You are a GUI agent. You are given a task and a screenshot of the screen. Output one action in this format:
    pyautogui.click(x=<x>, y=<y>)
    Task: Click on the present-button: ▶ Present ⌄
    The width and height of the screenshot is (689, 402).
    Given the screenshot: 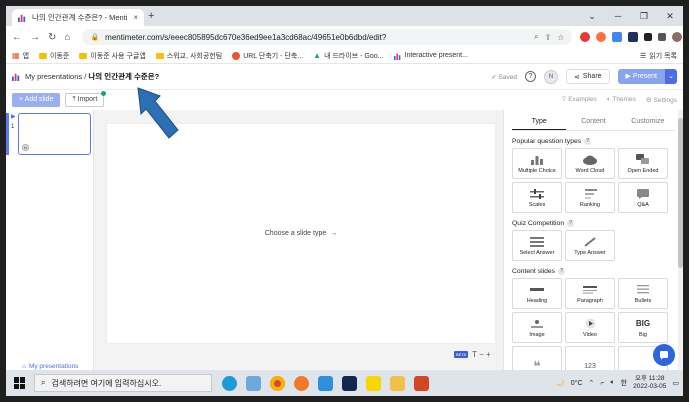 What is the action you would take?
    pyautogui.click(x=647, y=76)
    